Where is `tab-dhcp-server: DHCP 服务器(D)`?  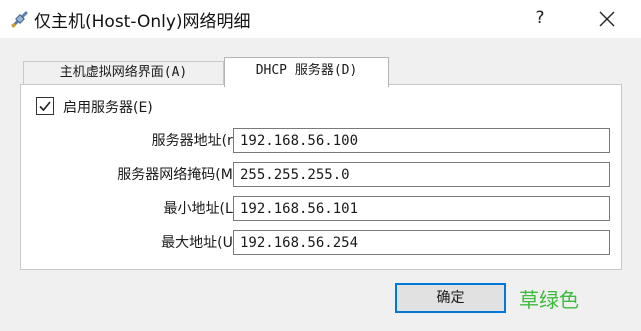 tab-dhcp-server: DHCP 服务器(D) is located at coordinates (306, 72).